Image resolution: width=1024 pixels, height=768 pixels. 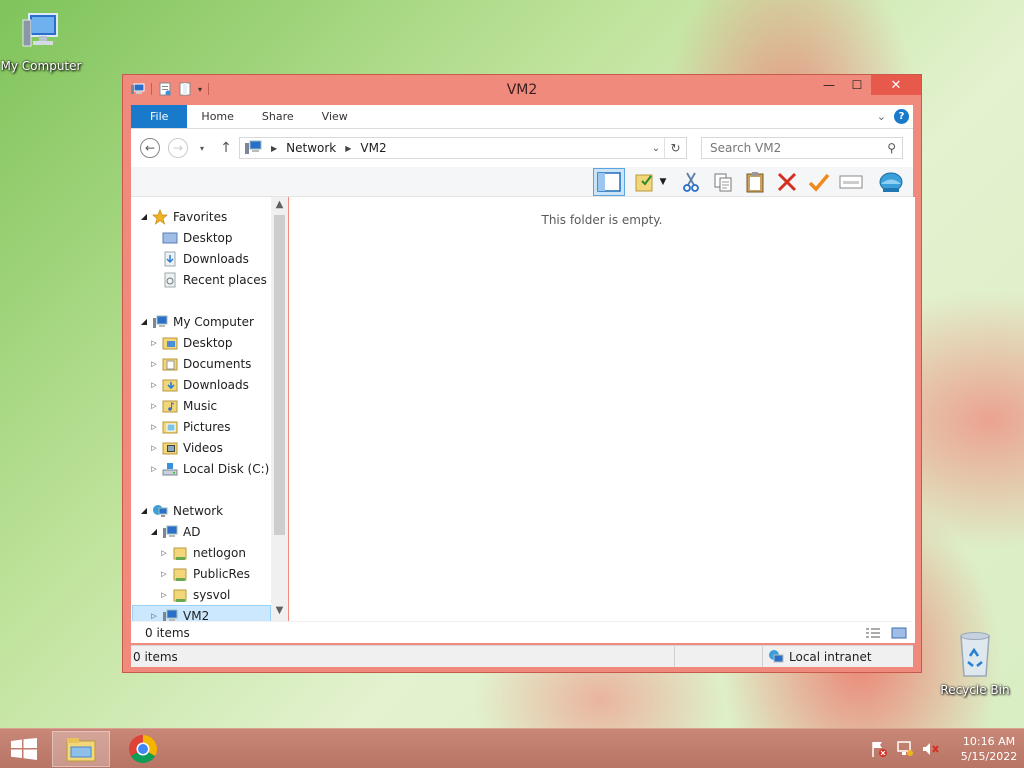 What do you see at coordinates (170, 343) in the screenshot?
I see `desktop-folder-icon` at bounding box center [170, 343].